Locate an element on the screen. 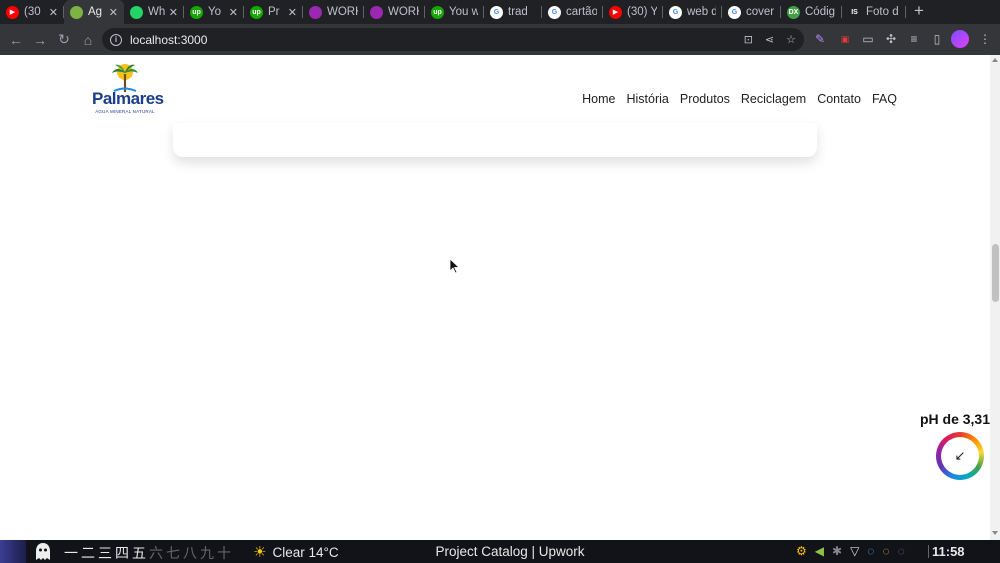 Image resolution: width=1000 pixels, height=563 pixels. browser-tab: Gcover is located at coordinates (751, 12).